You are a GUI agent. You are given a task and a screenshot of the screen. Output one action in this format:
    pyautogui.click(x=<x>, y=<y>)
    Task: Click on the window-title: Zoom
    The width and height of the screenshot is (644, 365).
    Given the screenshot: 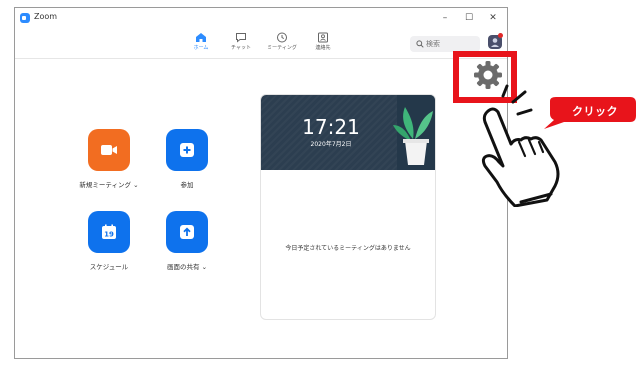 What is the action you would take?
    pyautogui.click(x=46, y=16)
    